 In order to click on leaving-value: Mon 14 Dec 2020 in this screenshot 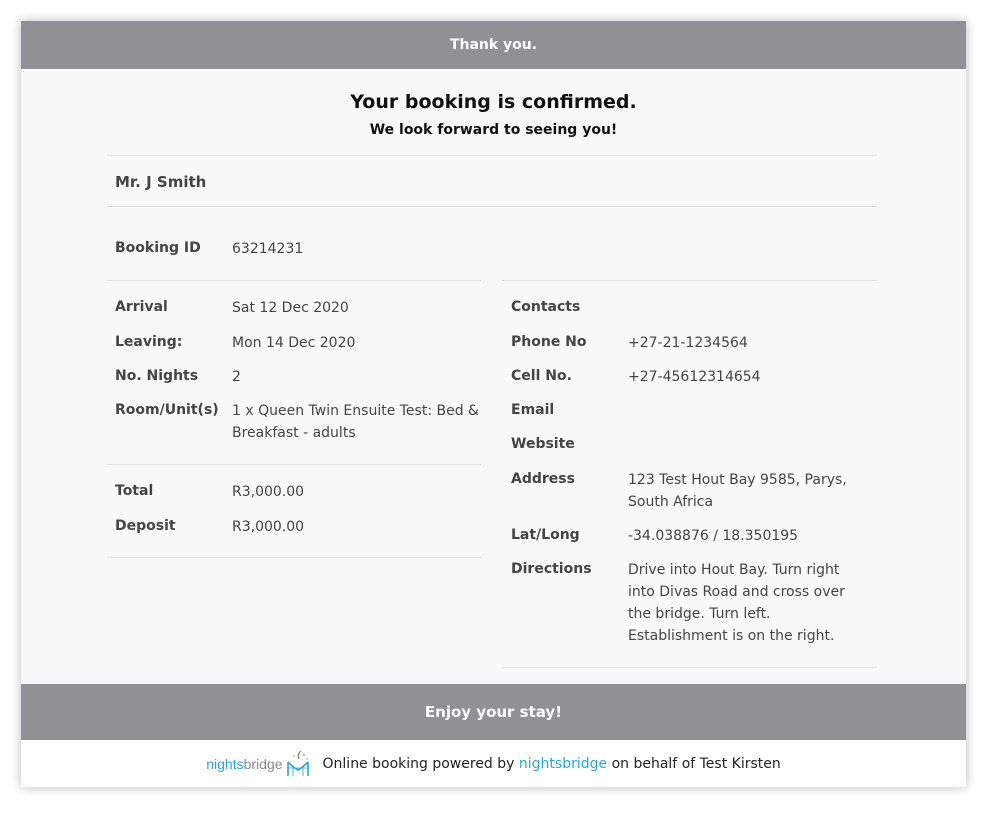, I will do `click(294, 343)`.